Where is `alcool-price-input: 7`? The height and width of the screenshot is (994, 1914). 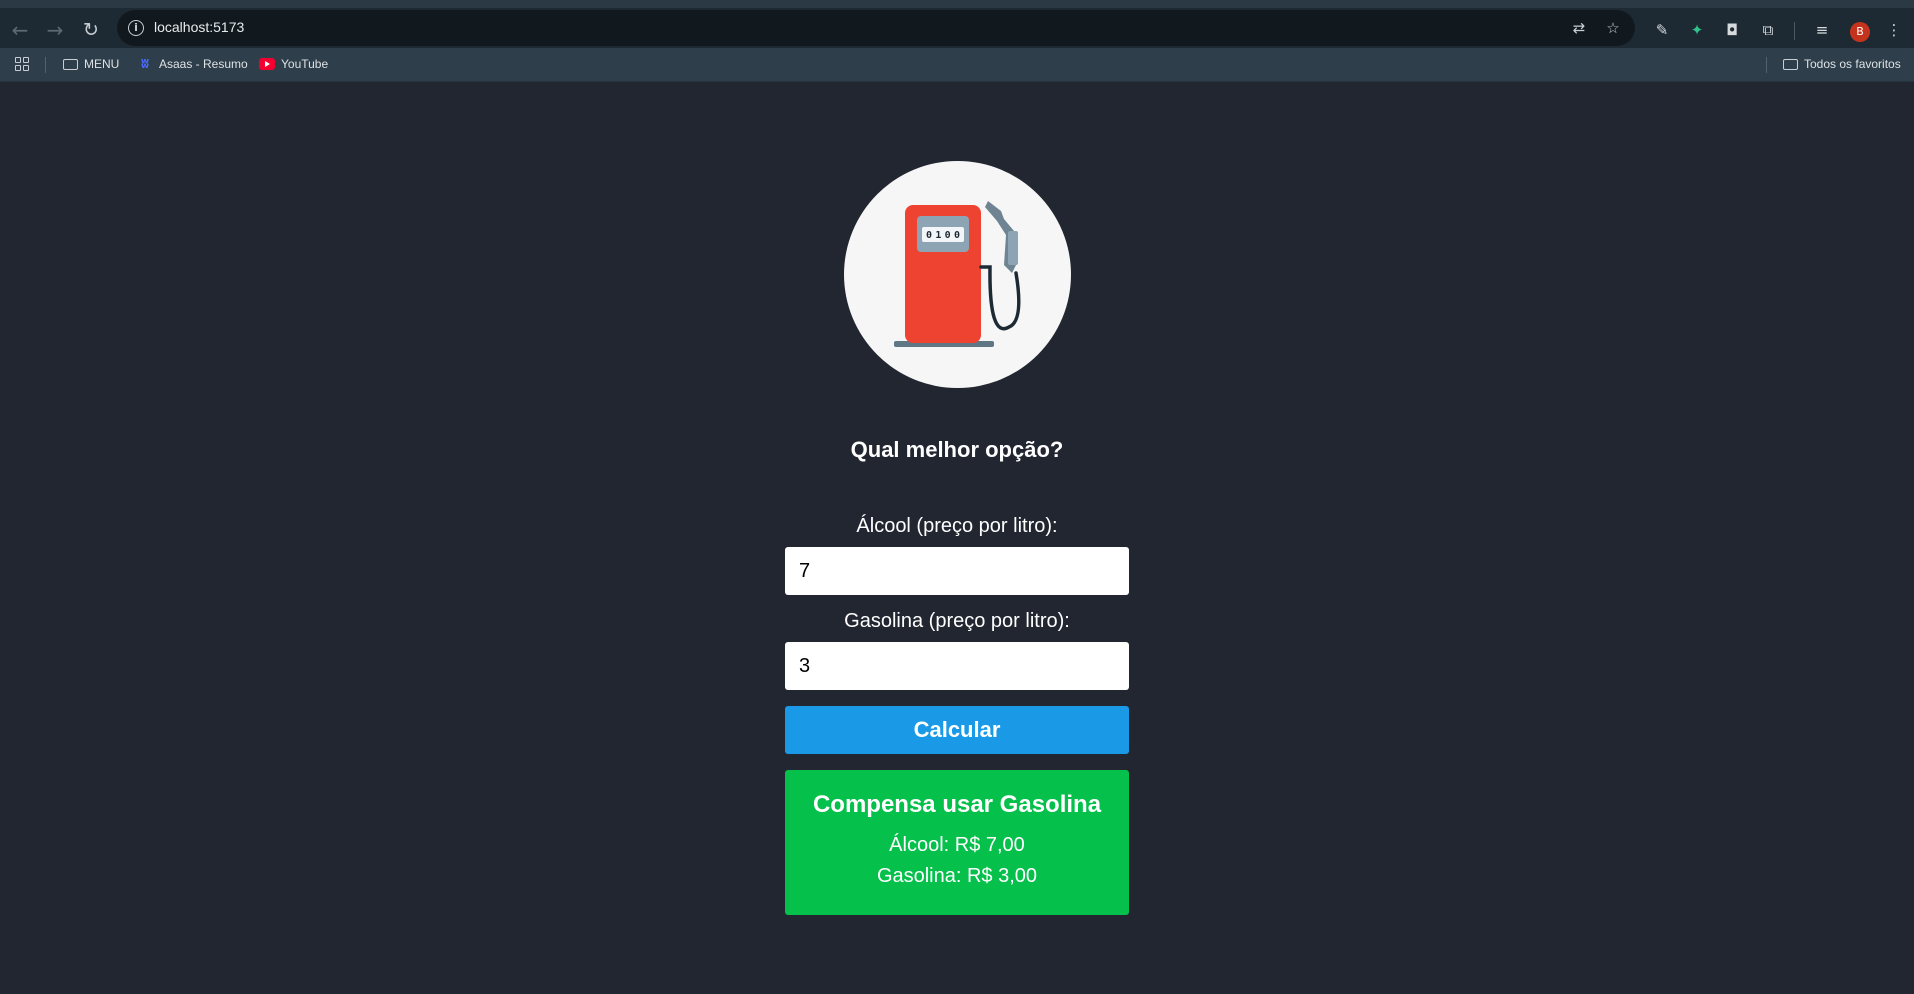 alcool-price-input: 7 is located at coordinates (957, 571).